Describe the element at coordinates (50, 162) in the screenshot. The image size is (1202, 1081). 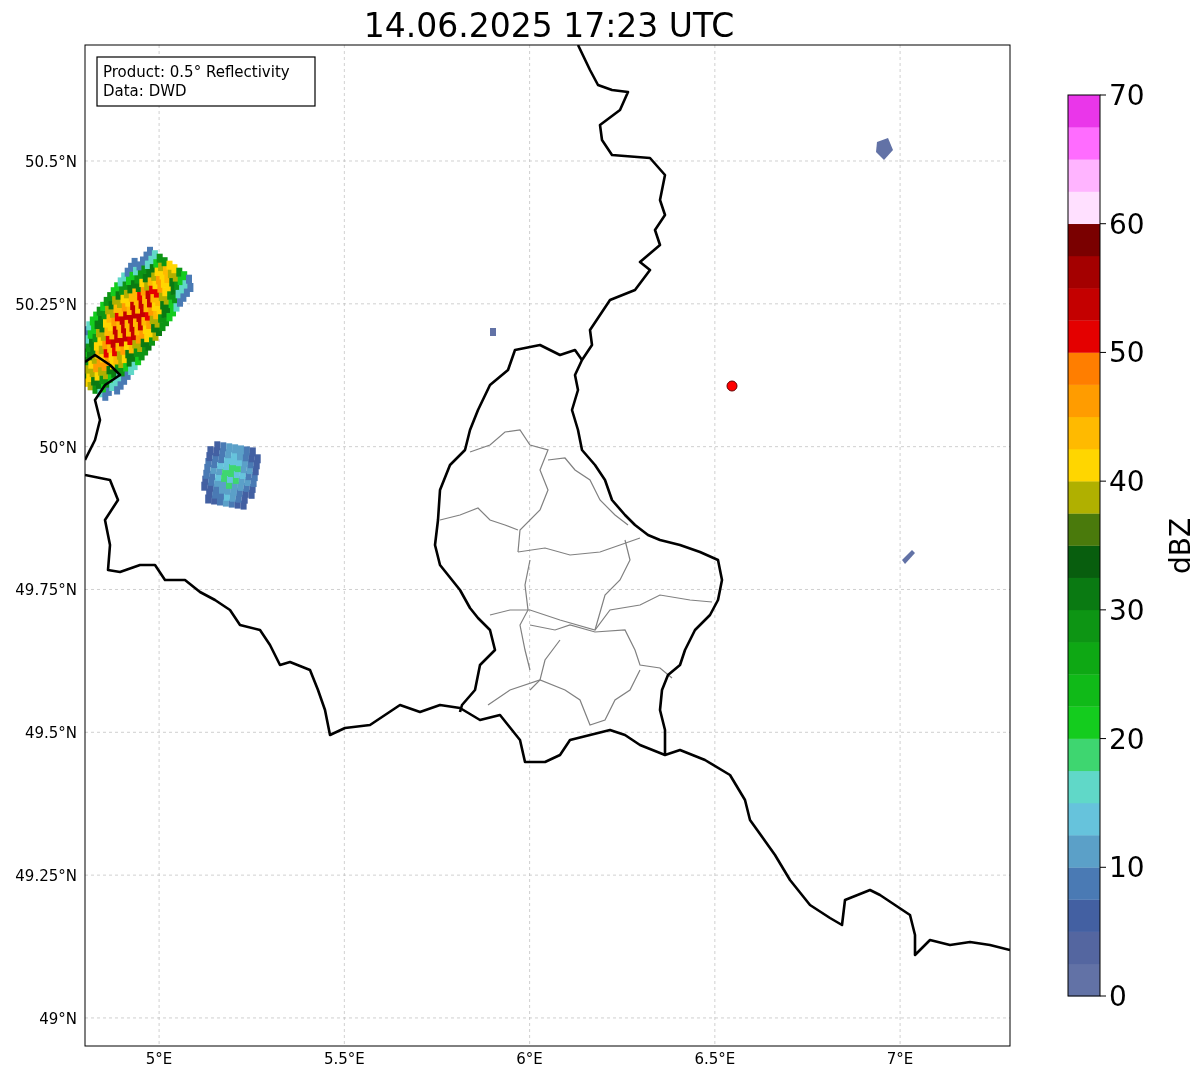
I see `latitude-label: 50.5°N` at that location.